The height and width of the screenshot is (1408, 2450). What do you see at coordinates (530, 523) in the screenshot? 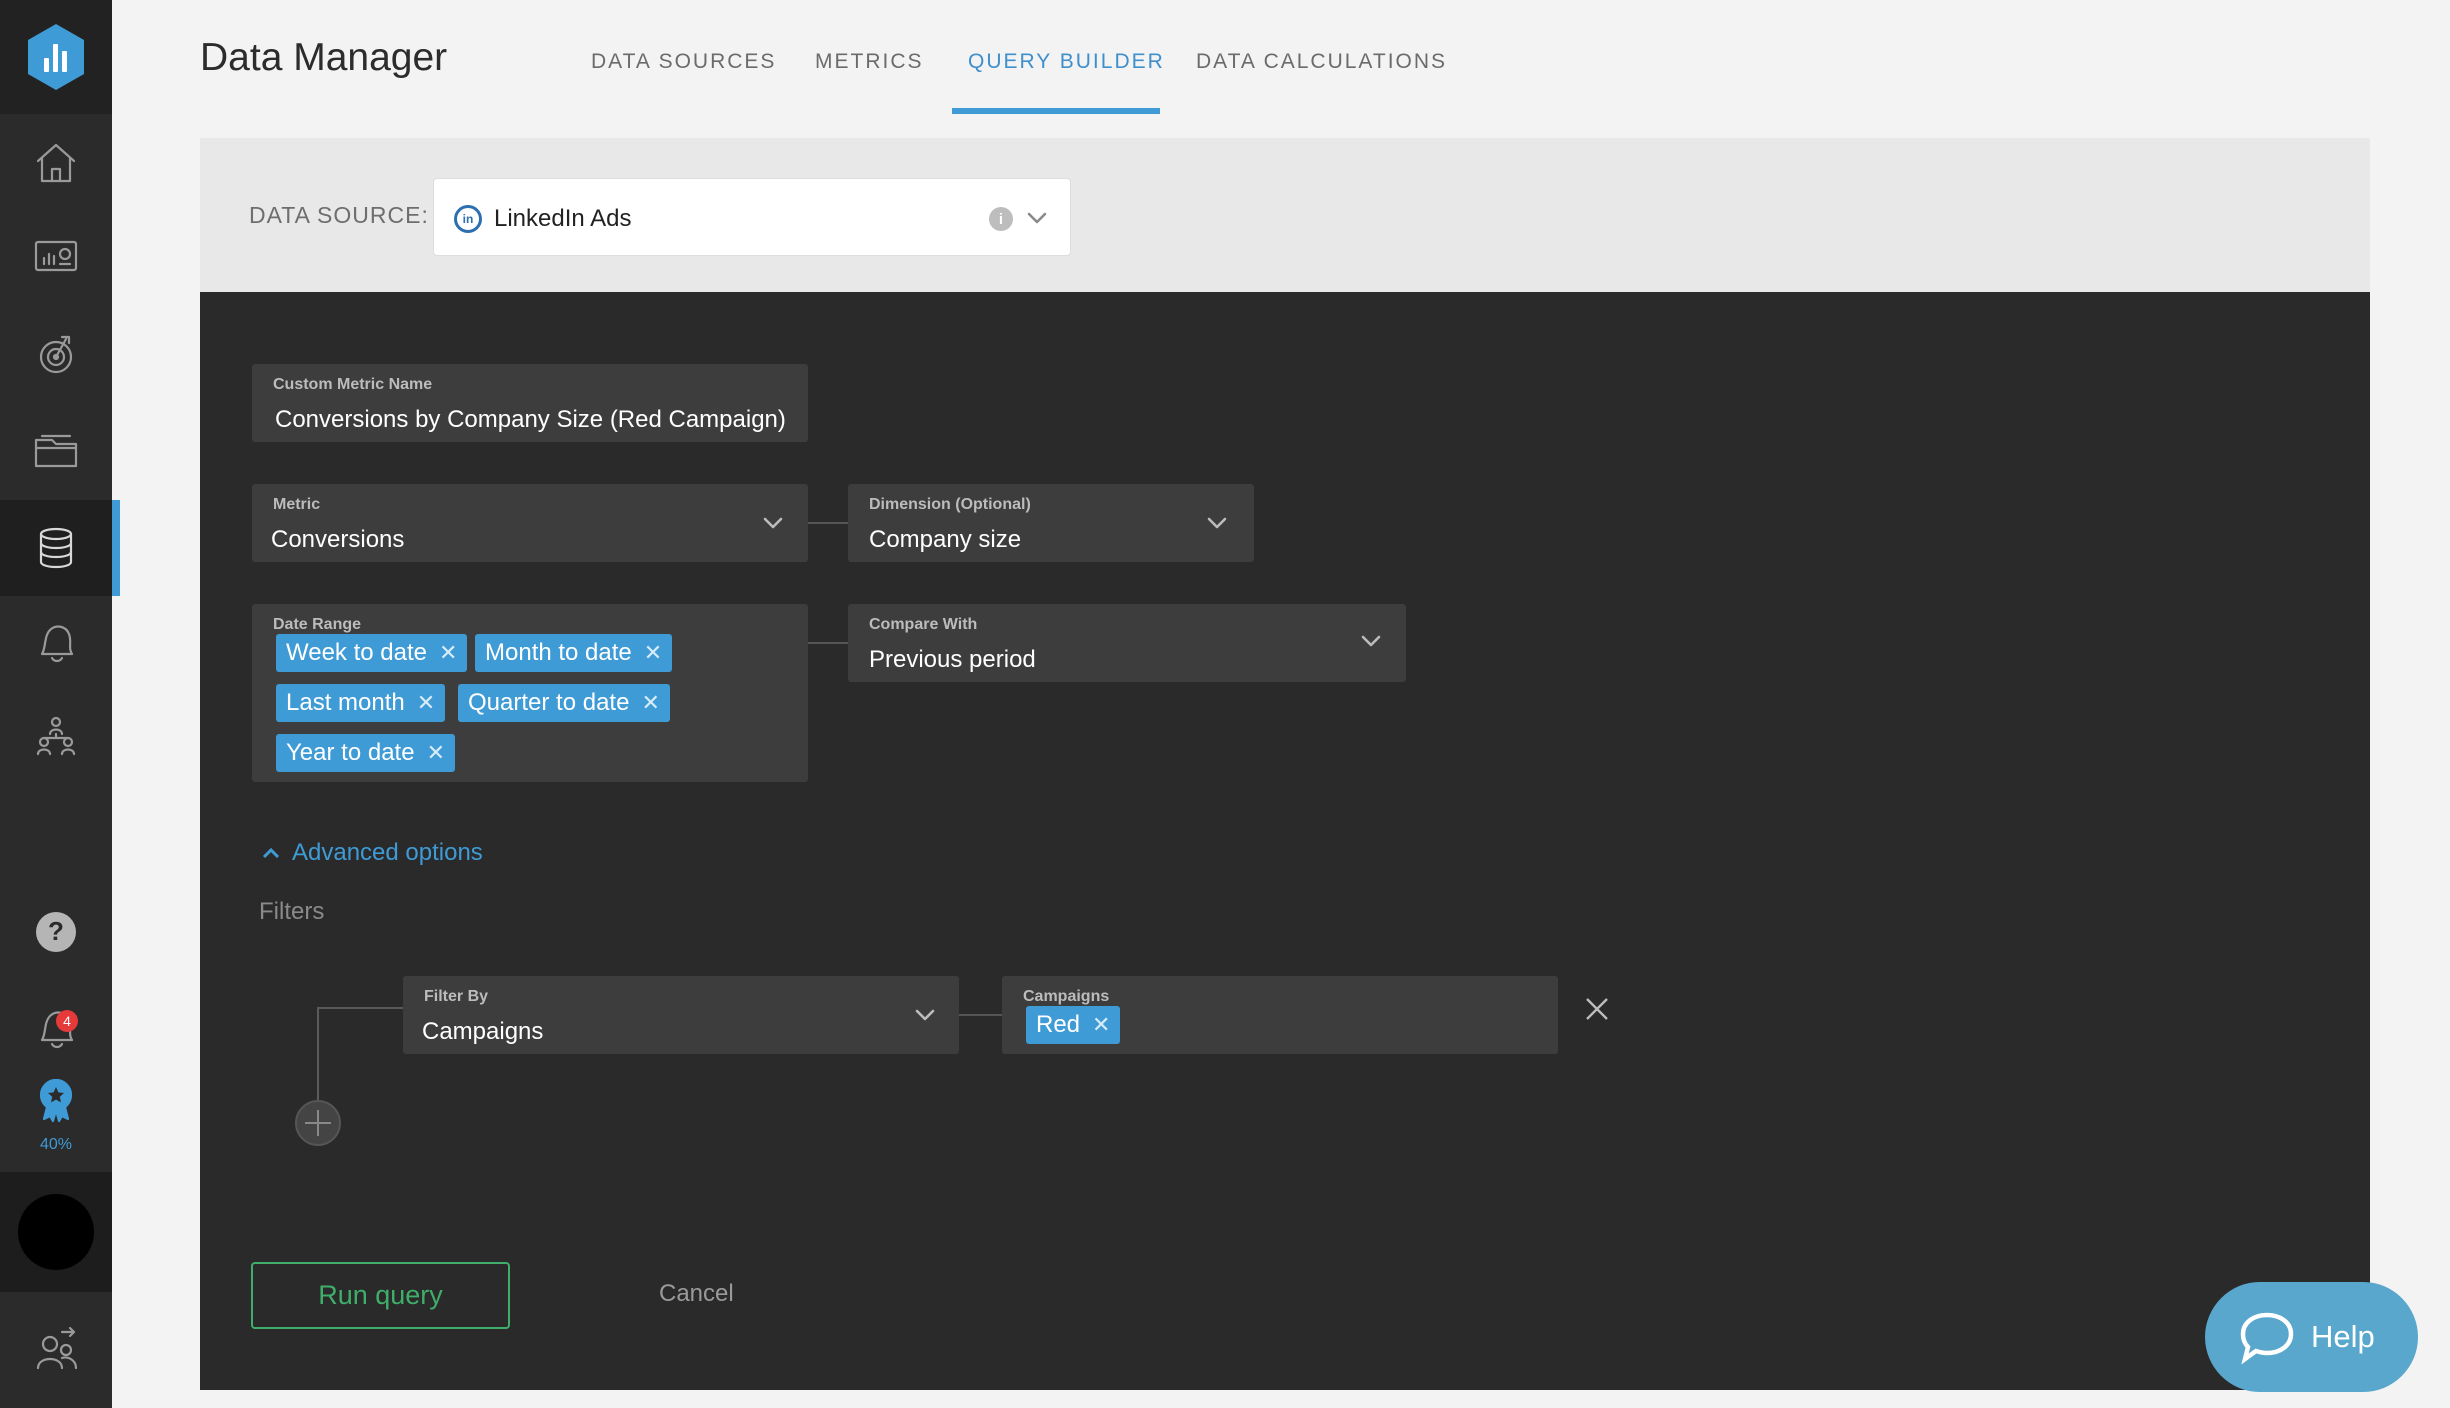
I see `metric-select: Metric Conversions` at bounding box center [530, 523].